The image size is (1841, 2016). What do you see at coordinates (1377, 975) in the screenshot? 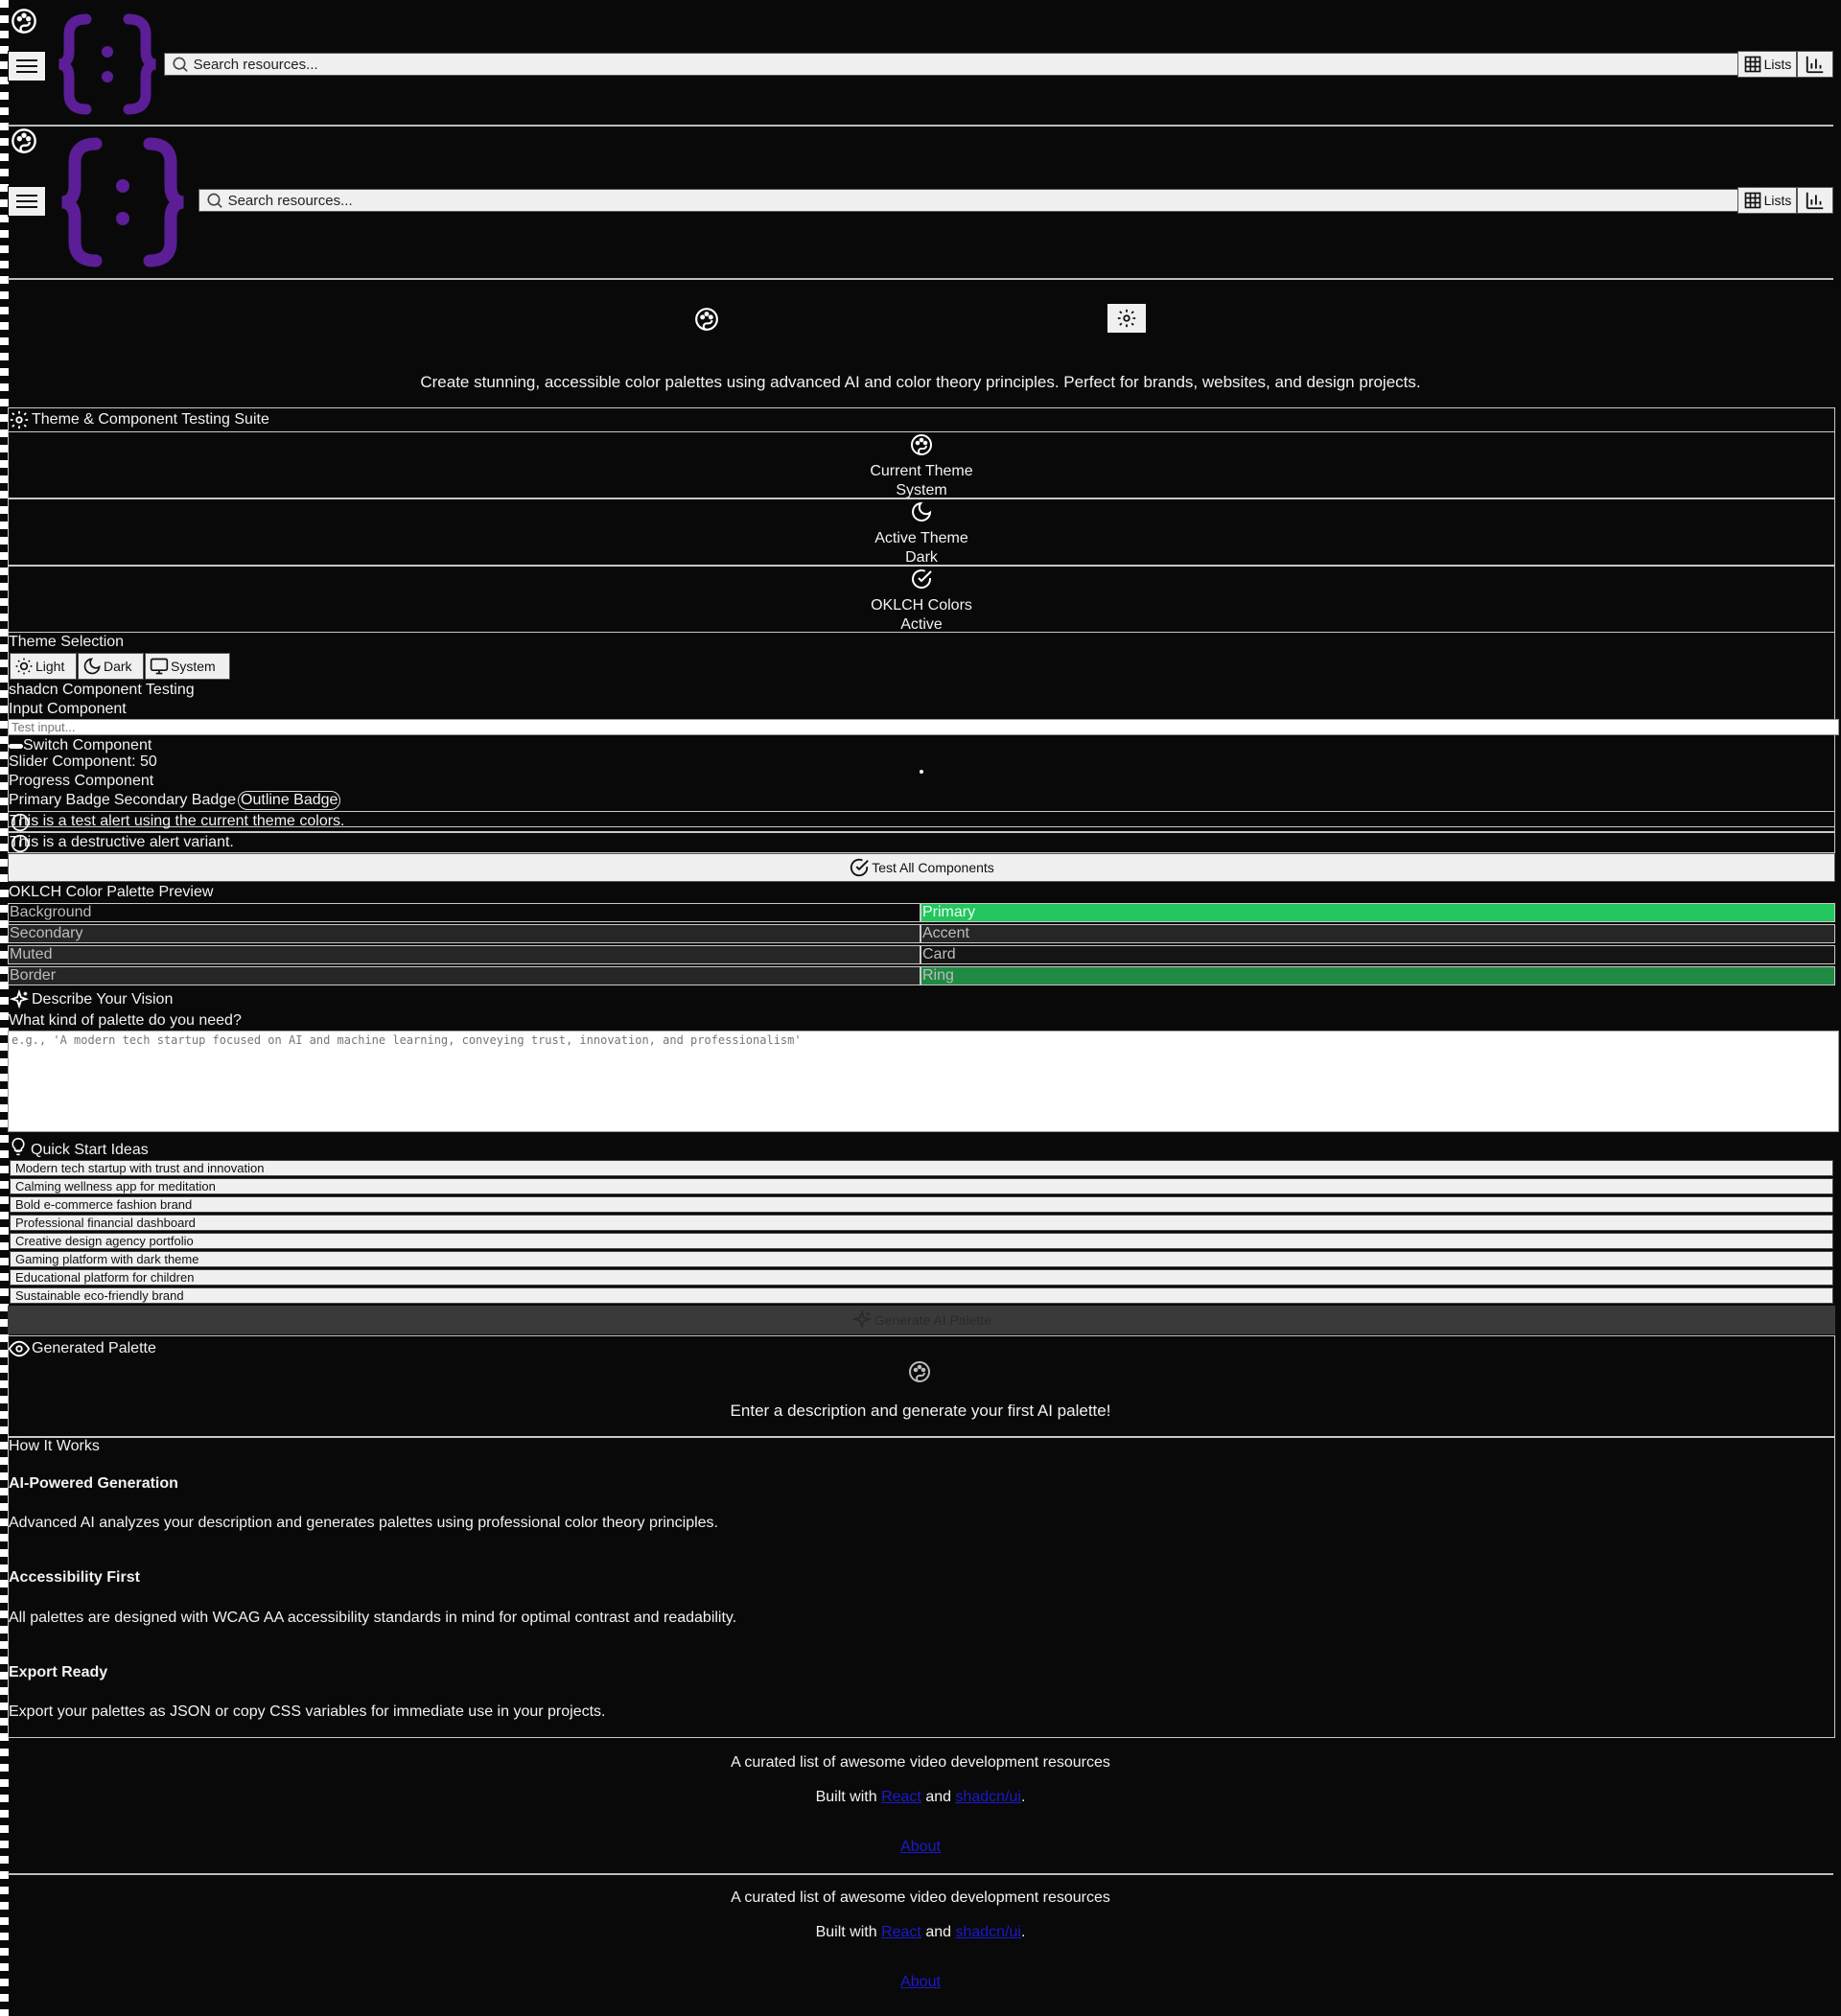
I see `swatch-ring: Ring` at bounding box center [1377, 975].